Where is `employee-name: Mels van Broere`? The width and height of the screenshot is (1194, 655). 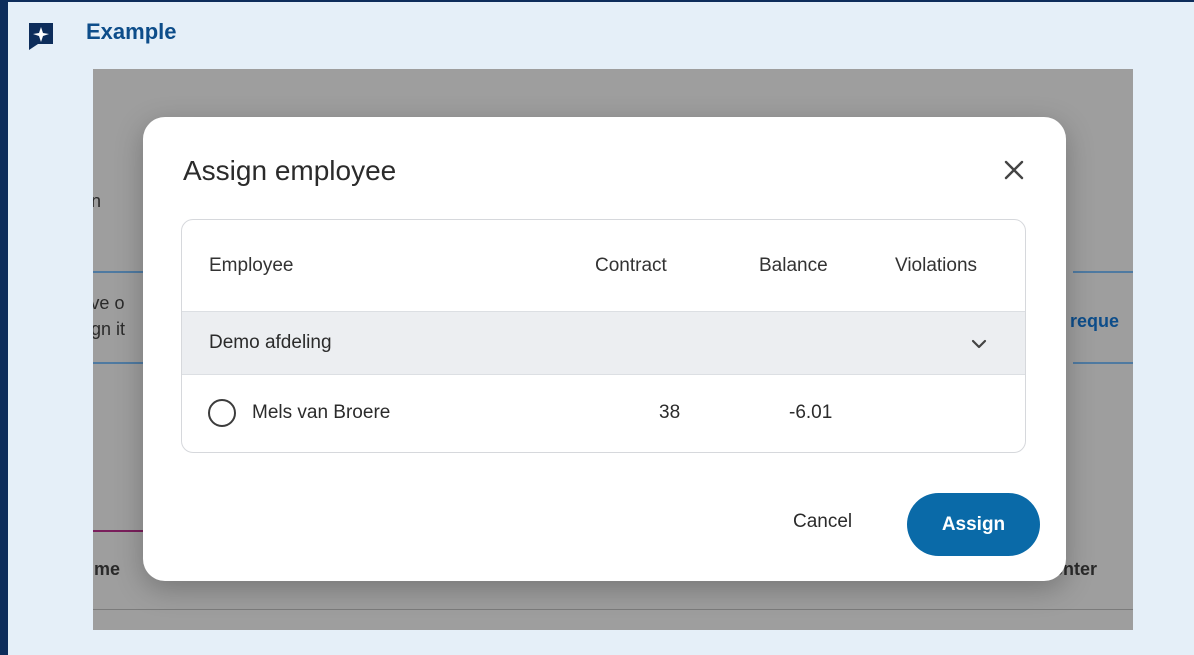 employee-name: Mels van Broere is located at coordinates (321, 412).